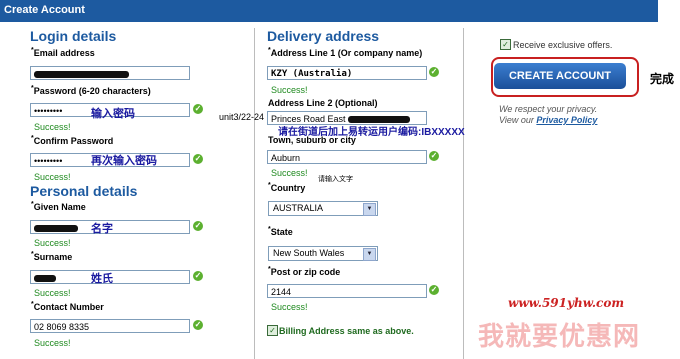 The width and height of the screenshot is (680, 359). What do you see at coordinates (73, 36) in the screenshot?
I see `login-details-heading: Login details` at bounding box center [73, 36].